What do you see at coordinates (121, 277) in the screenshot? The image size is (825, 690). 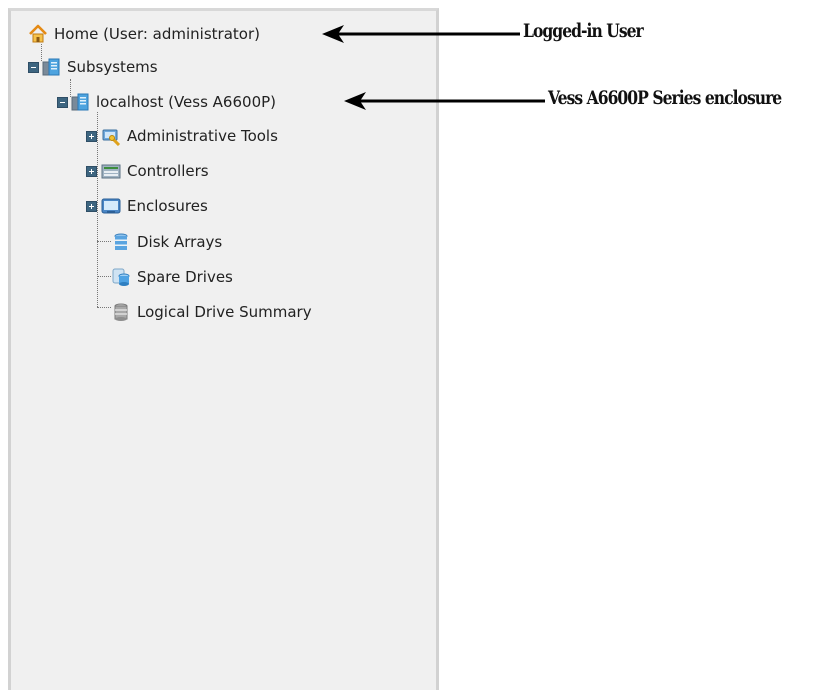 I see `spare-drive-icon` at bounding box center [121, 277].